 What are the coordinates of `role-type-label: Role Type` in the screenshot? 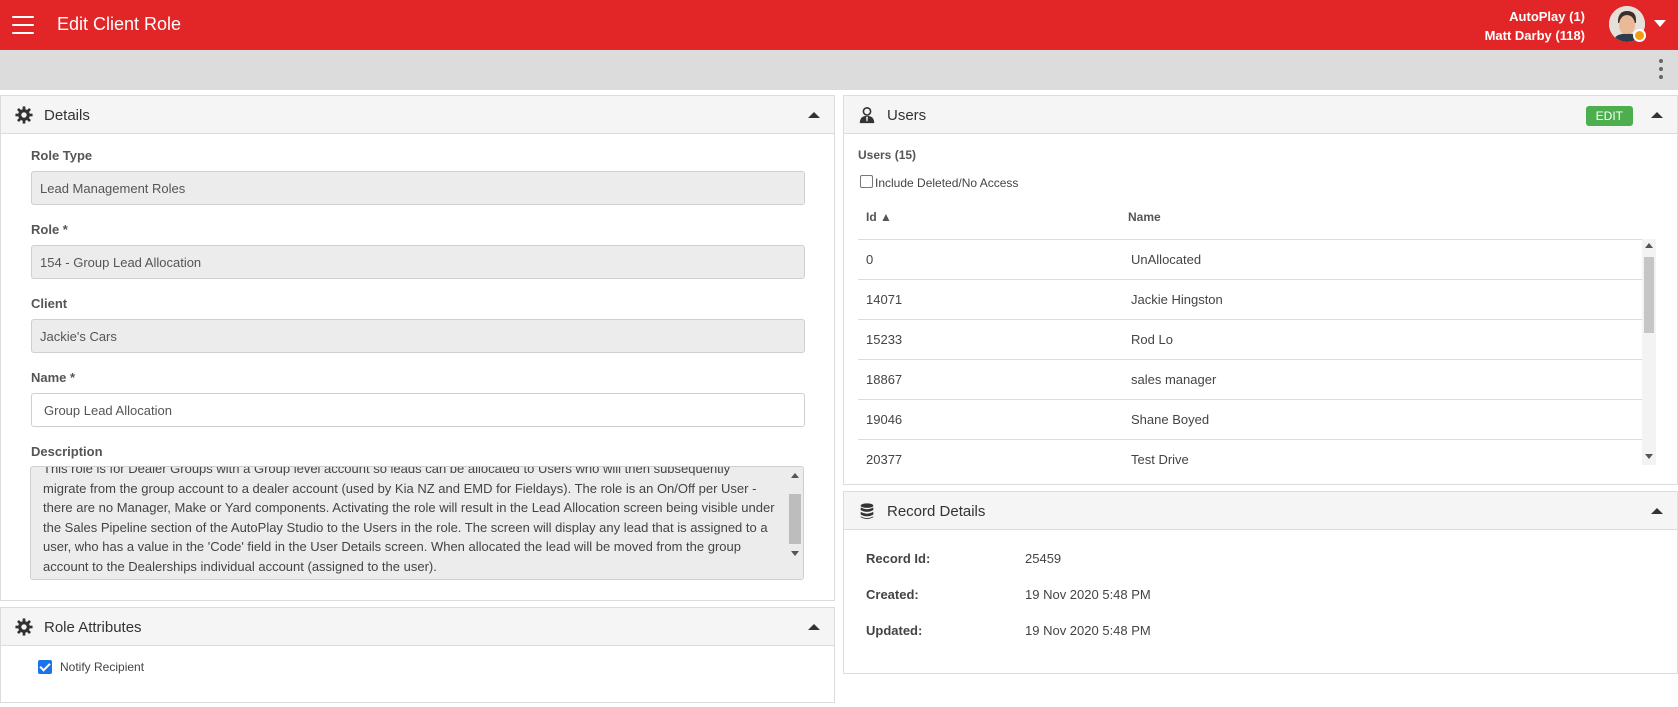 It's located at (62, 155).